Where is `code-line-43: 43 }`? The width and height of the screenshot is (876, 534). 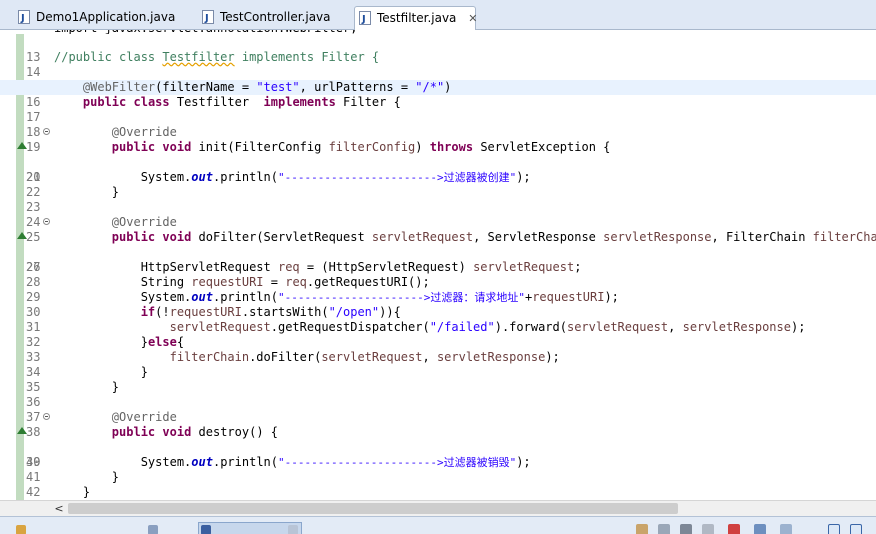 code-line-43: 43 } is located at coordinates (86, 492).